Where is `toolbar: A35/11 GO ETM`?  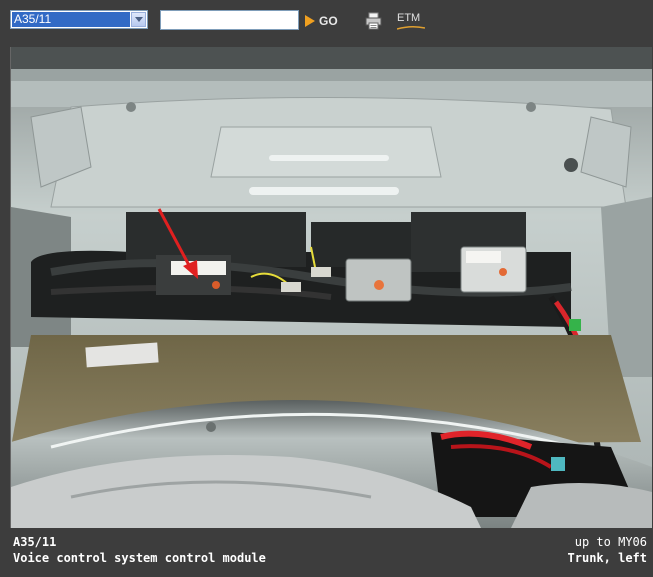 toolbar: A35/11 GO ETM is located at coordinates (326, 21).